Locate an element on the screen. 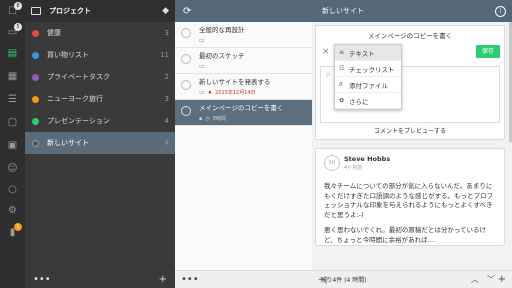 The width and height of the screenshot is (512, 288). chevron-up-icon: ︿ is located at coordinates (475, 279).